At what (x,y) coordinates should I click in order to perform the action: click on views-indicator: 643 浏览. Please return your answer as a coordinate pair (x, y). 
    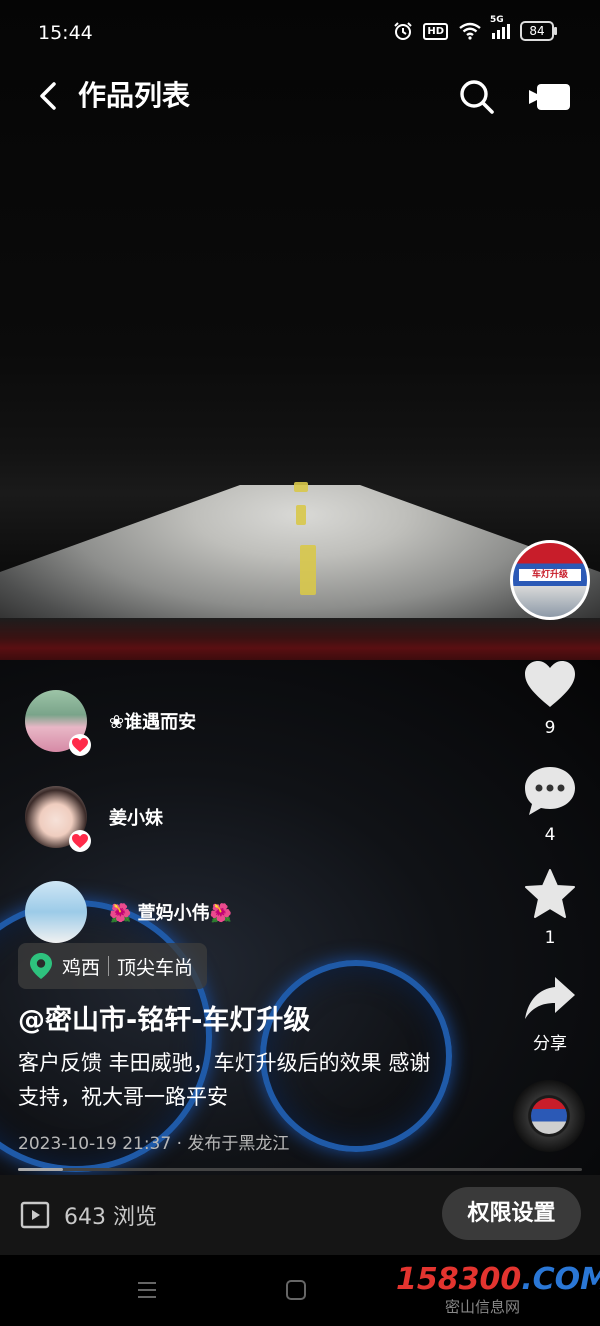
    Looking at the image, I should click on (88, 1215).